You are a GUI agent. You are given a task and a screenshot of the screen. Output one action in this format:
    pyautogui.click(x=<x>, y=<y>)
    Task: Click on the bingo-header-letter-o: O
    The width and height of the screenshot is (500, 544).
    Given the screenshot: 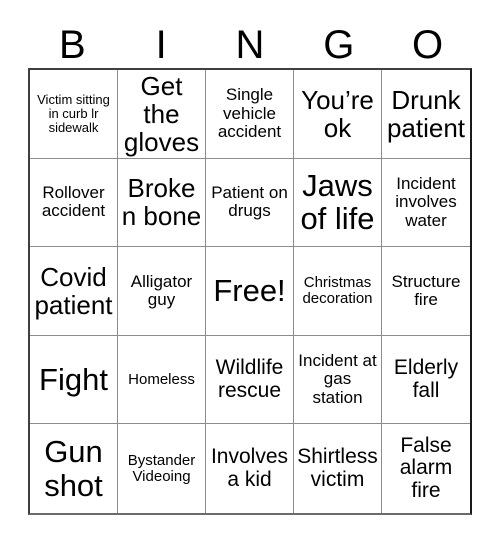 What is the action you would take?
    pyautogui.click(x=428, y=45)
    